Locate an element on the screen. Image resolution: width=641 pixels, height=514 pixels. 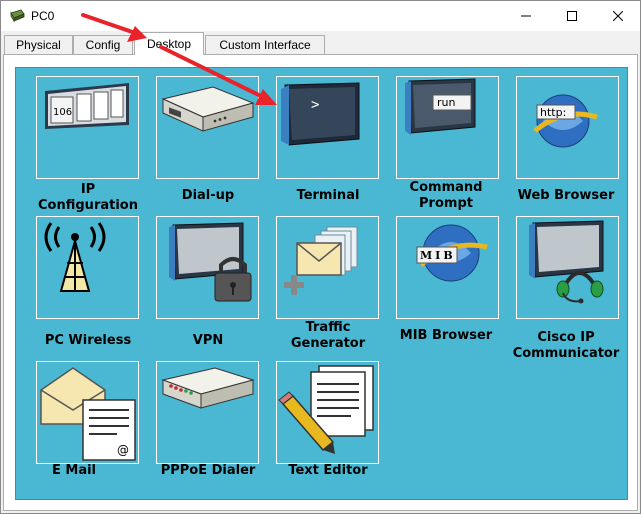
vpn-label: VPN is located at coordinates (208, 340).